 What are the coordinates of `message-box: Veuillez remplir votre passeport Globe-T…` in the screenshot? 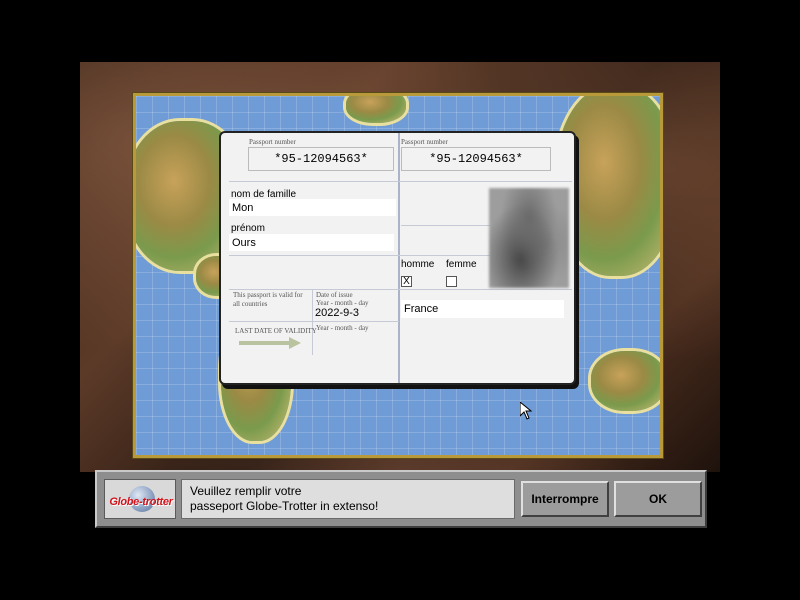 It's located at (348, 499).